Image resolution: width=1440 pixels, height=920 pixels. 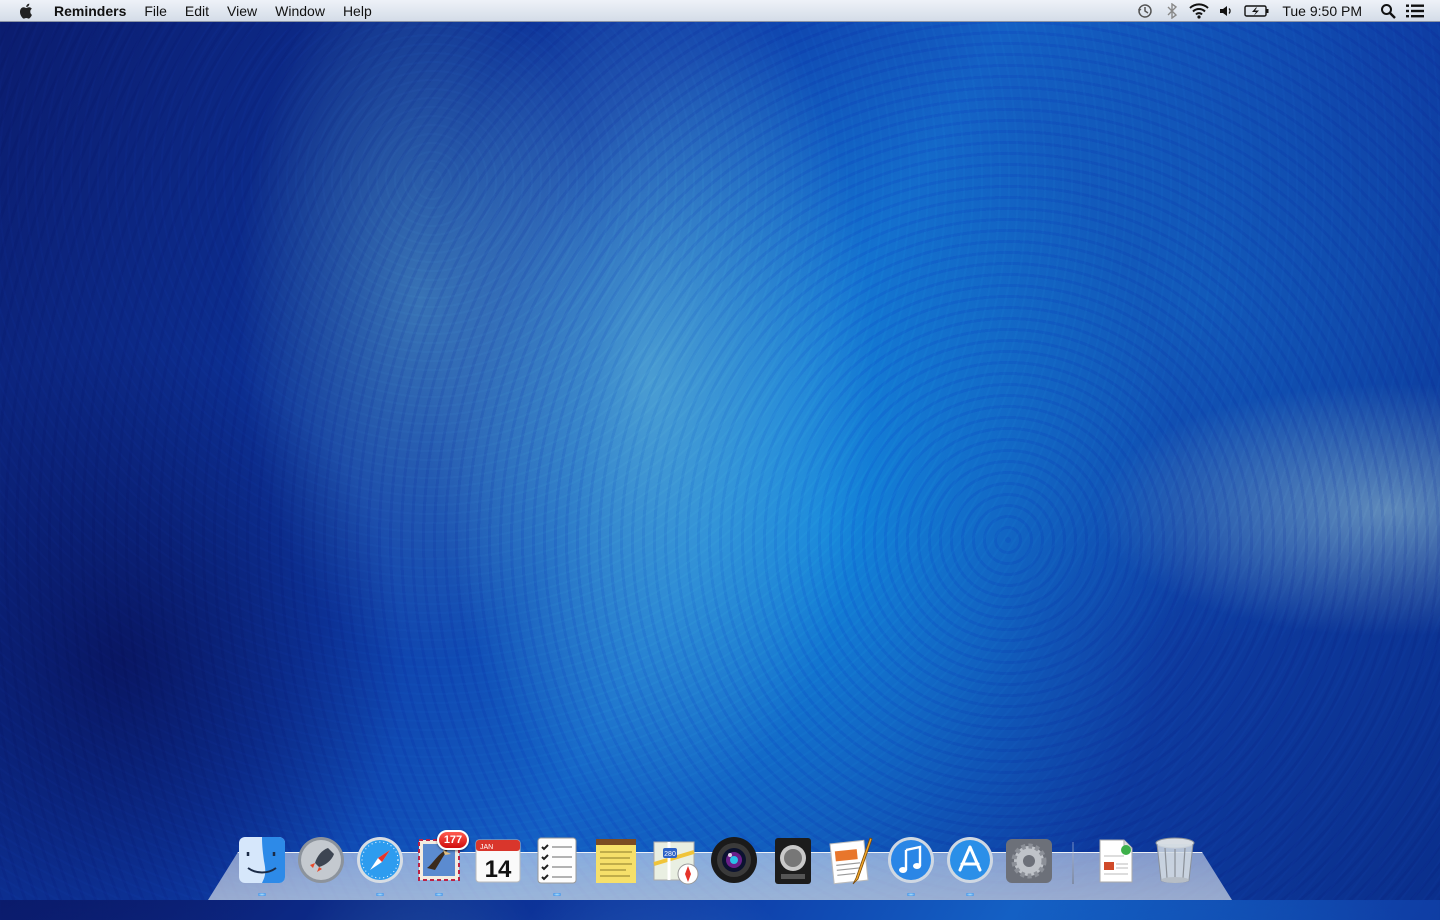 I want to click on dock-launchpad, so click(x=321, y=860).